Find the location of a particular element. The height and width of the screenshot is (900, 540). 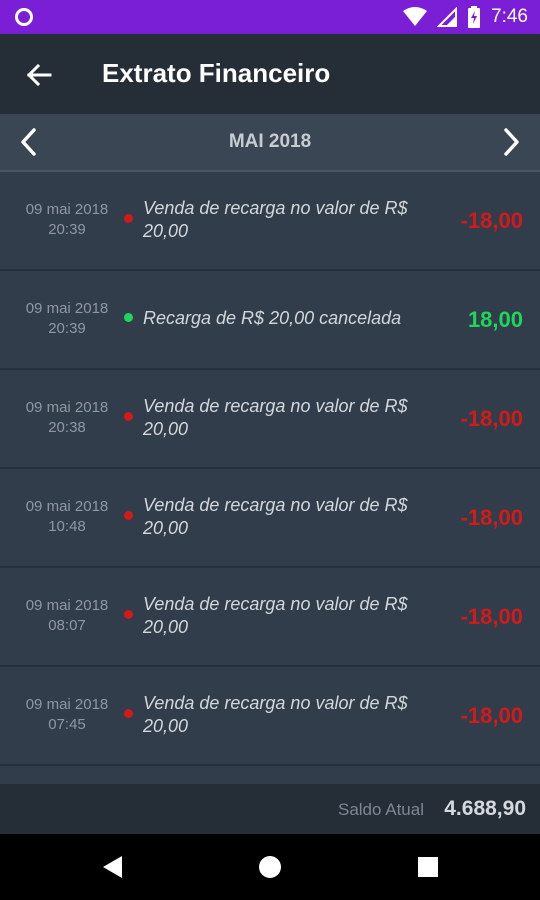

month-selector: MAI 2018 is located at coordinates (270, 143).